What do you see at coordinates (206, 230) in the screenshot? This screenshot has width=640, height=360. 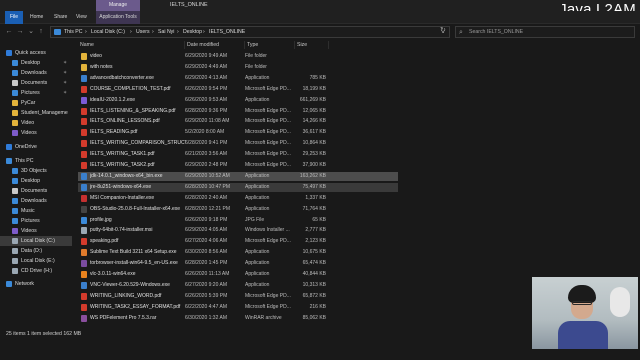 I see `file-date-modified: 6/29/2020 4:05 AM` at bounding box center [206, 230].